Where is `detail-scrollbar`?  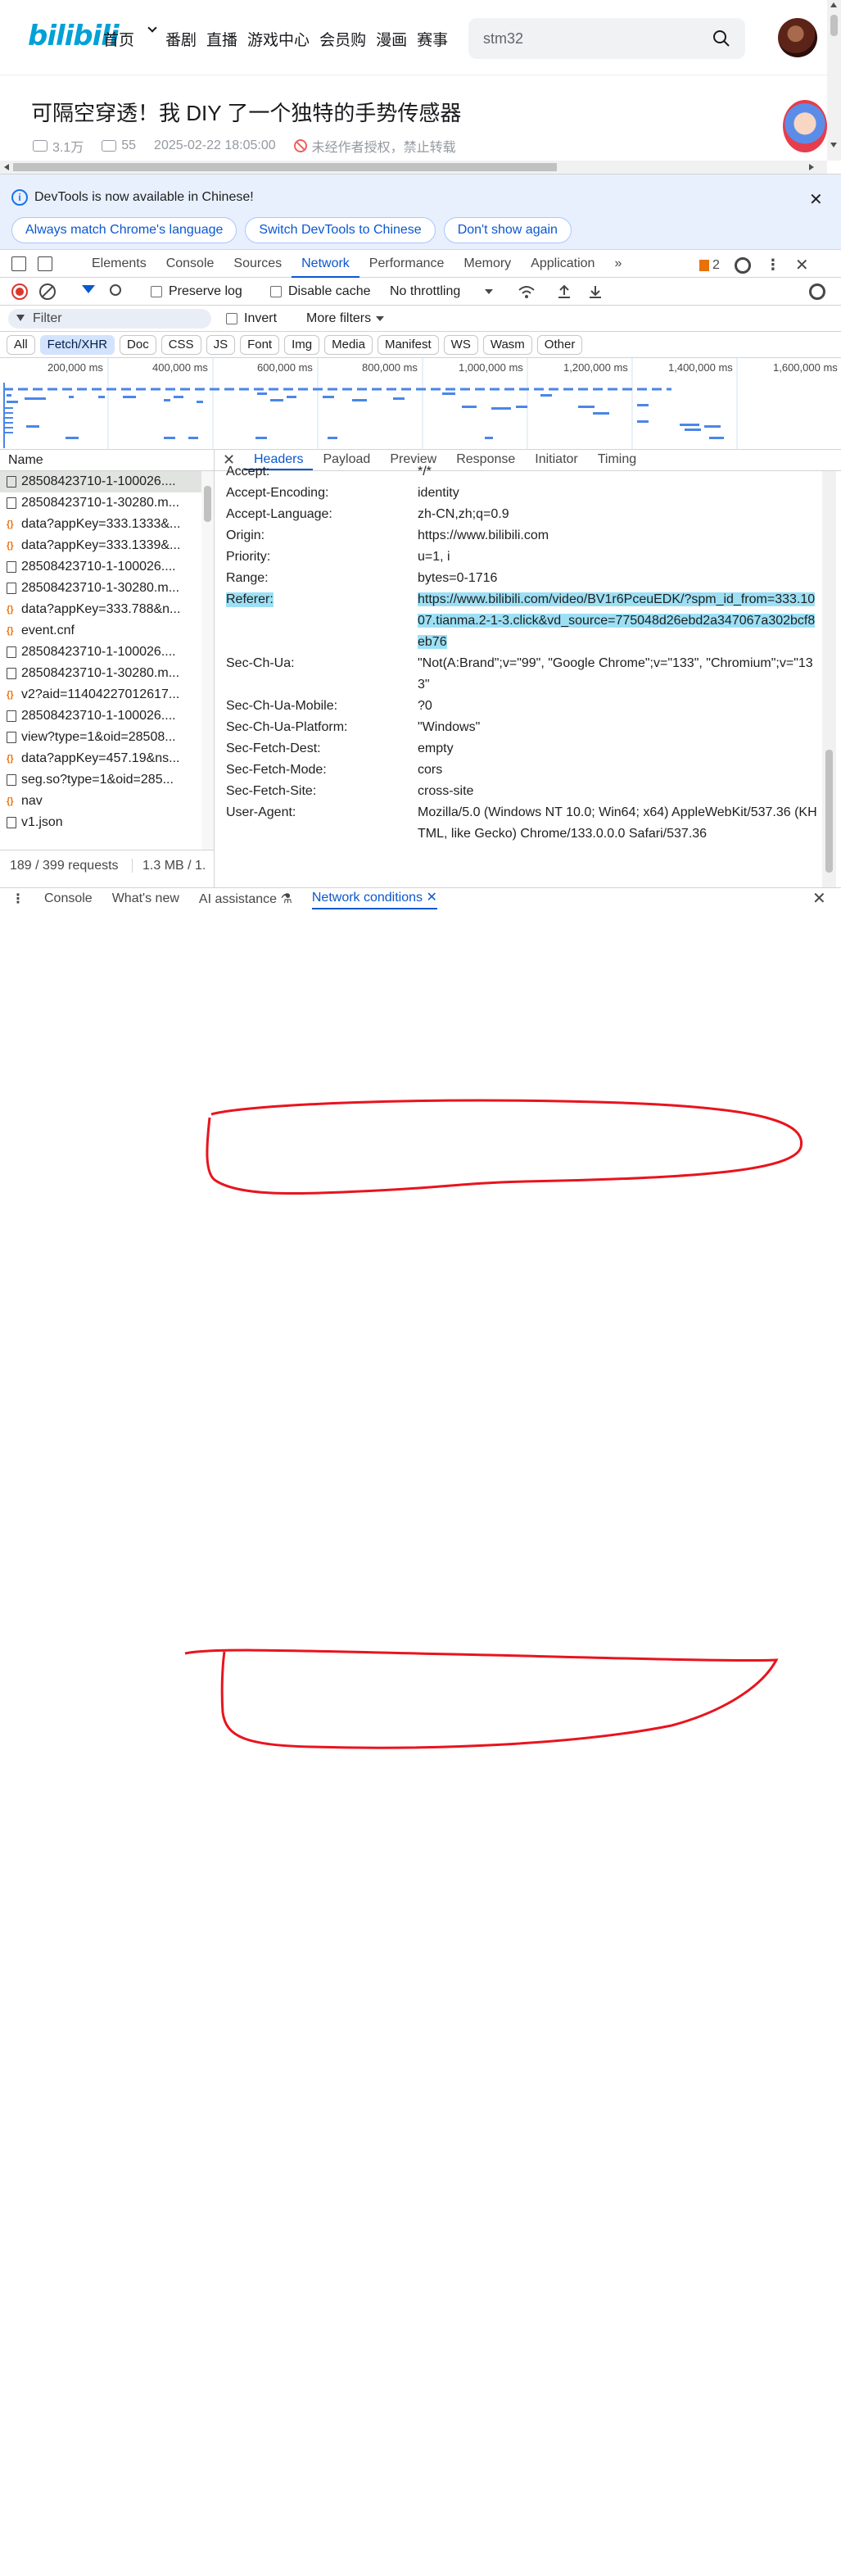
detail-scrollbar is located at coordinates (829, 679).